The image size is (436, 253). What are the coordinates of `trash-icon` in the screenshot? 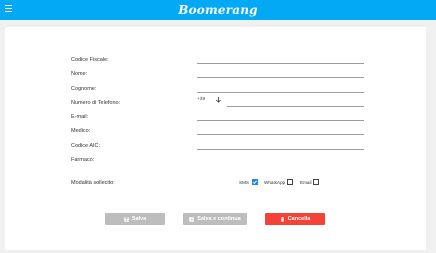 It's located at (282, 219).